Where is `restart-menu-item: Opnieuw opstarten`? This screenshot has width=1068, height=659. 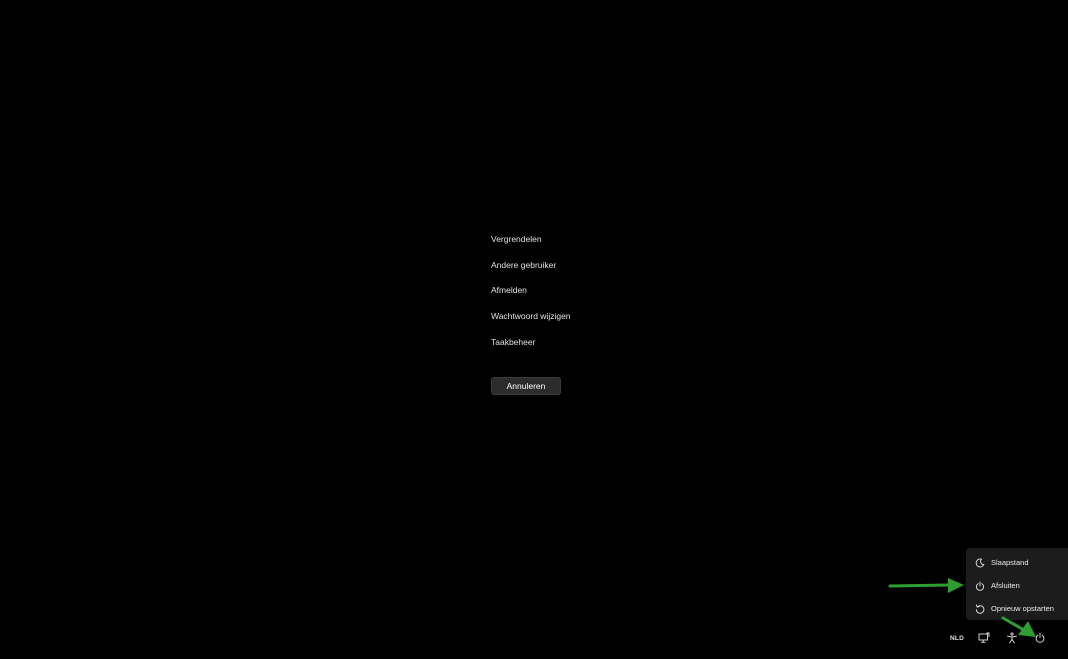 restart-menu-item: Opnieuw opstarten is located at coordinates (1017, 608).